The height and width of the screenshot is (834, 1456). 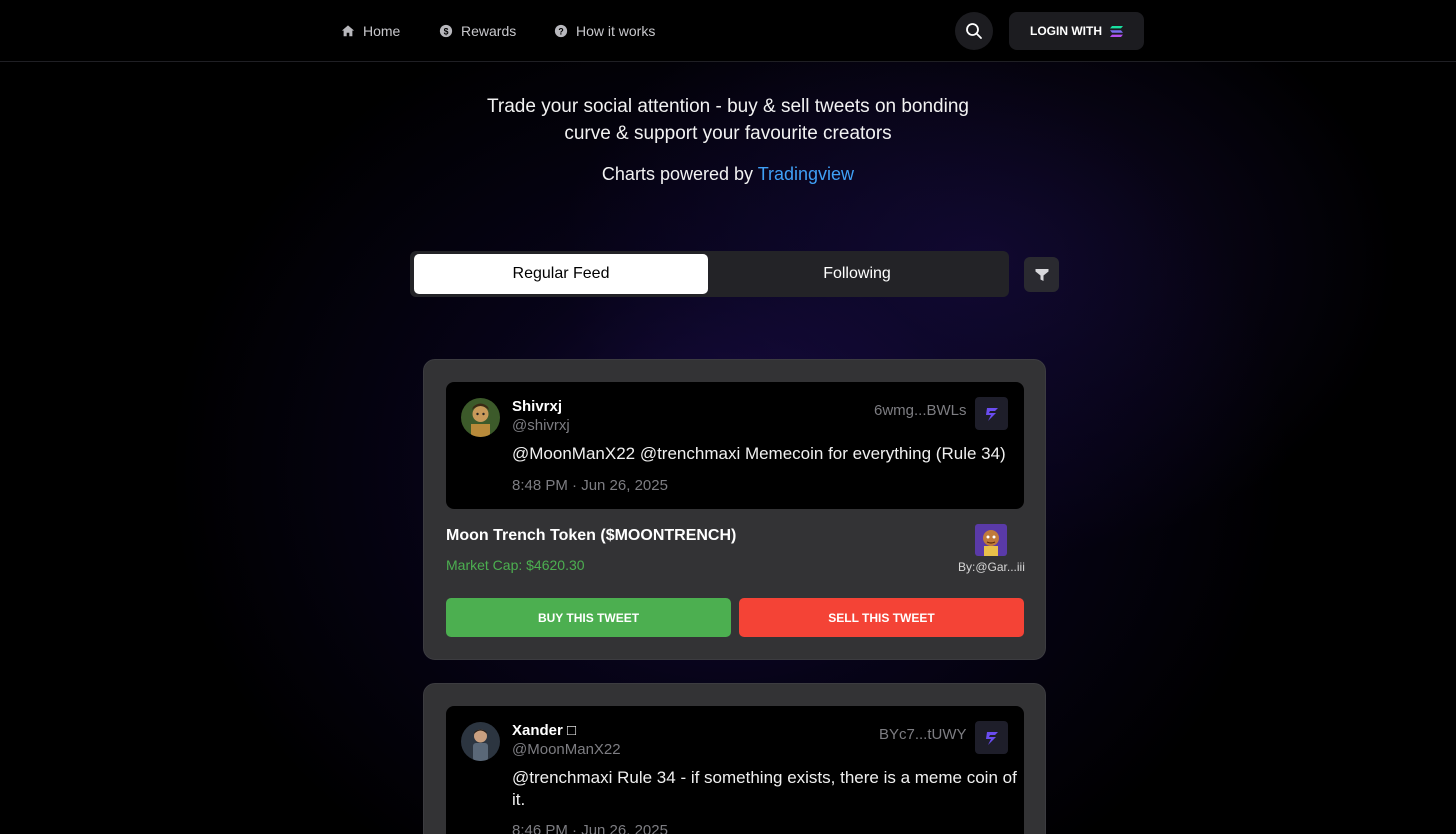 I want to click on tab-following: Following, so click(x=857, y=274).